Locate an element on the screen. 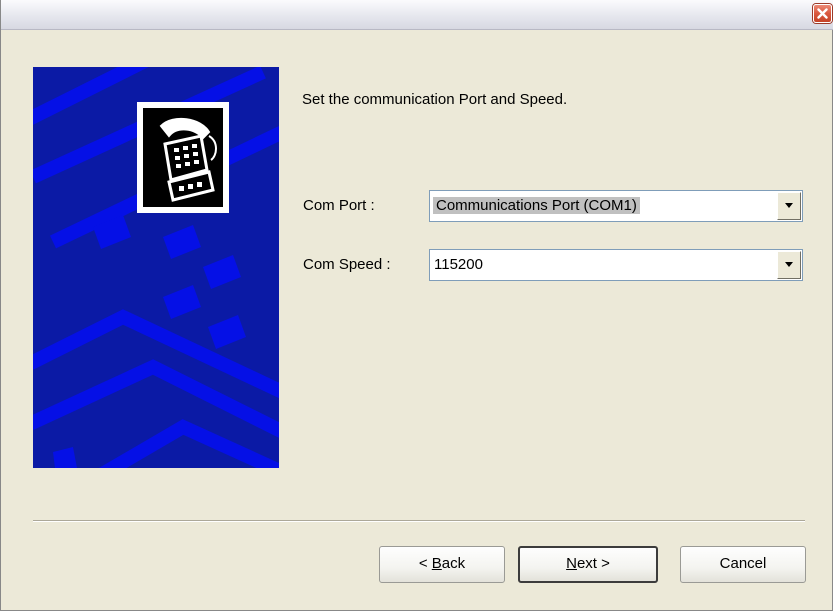 The height and width of the screenshot is (611, 833). com-port-value: Communications Port (COM1) is located at coordinates (536, 205).